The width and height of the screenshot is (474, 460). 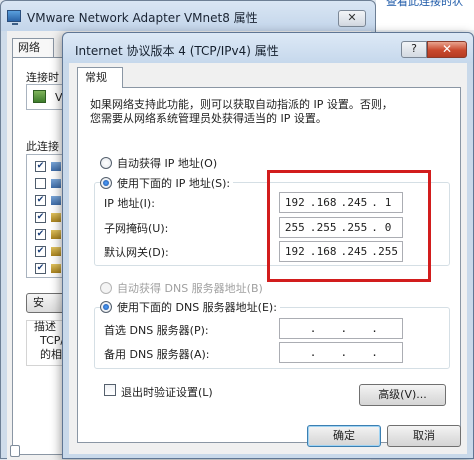 What do you see at coordinates (106, 183) in the screenshot?
I see `ip-manual-radio` at bounding box center [106, 183].